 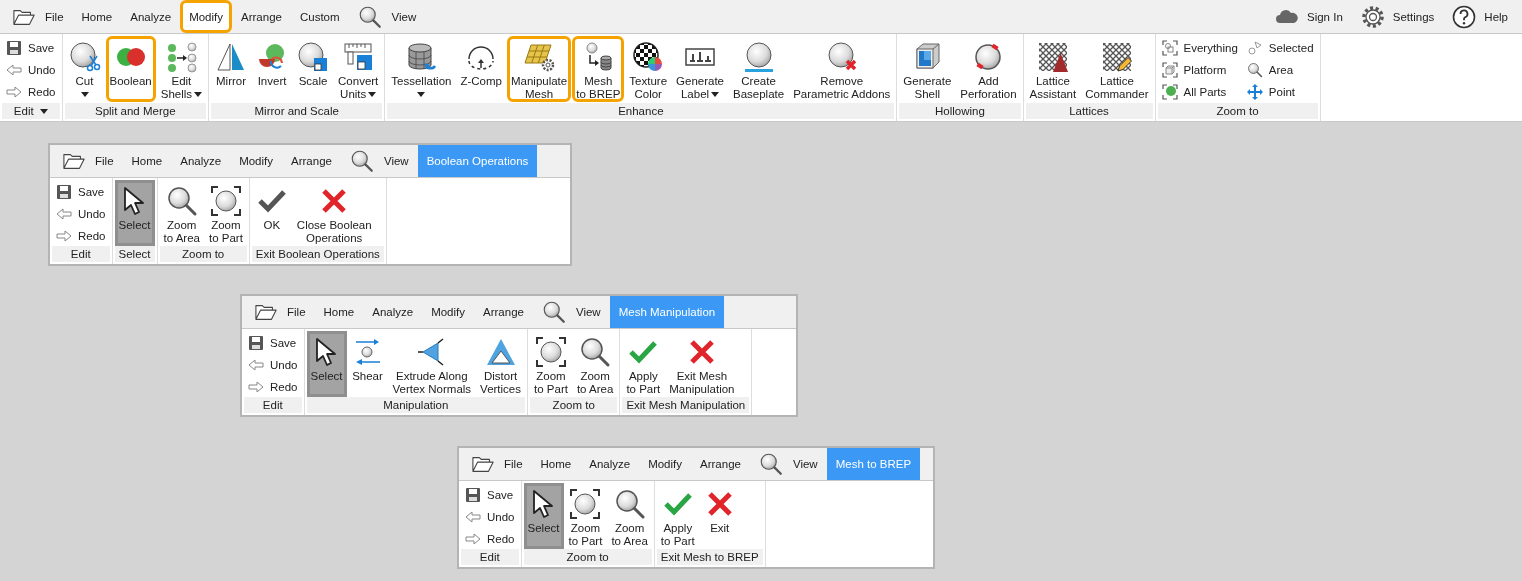 I want to click on ribbon-button: Convert Units, so click(x=358, y=69).